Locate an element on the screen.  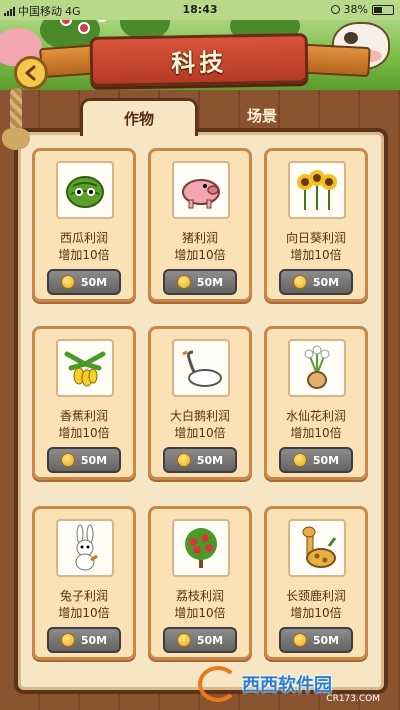
page-title-board: 科技 is located at coordinates (199, 60).